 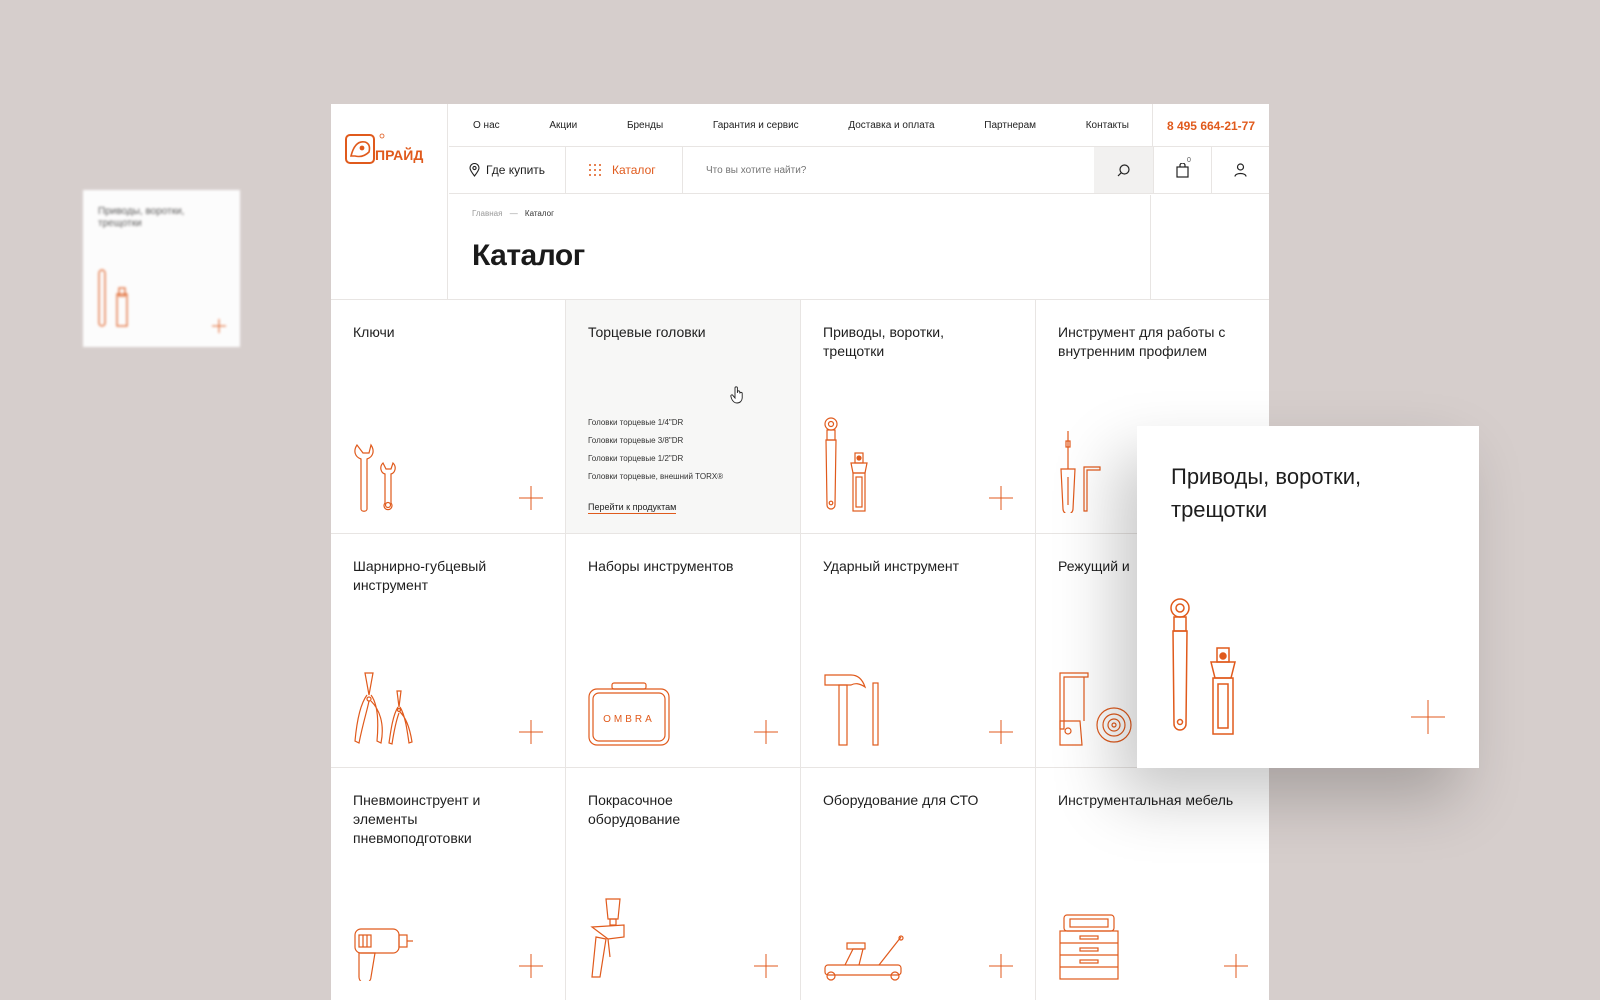 I want to click on tool-cabinet-icon, so click(x=1089, y=947).